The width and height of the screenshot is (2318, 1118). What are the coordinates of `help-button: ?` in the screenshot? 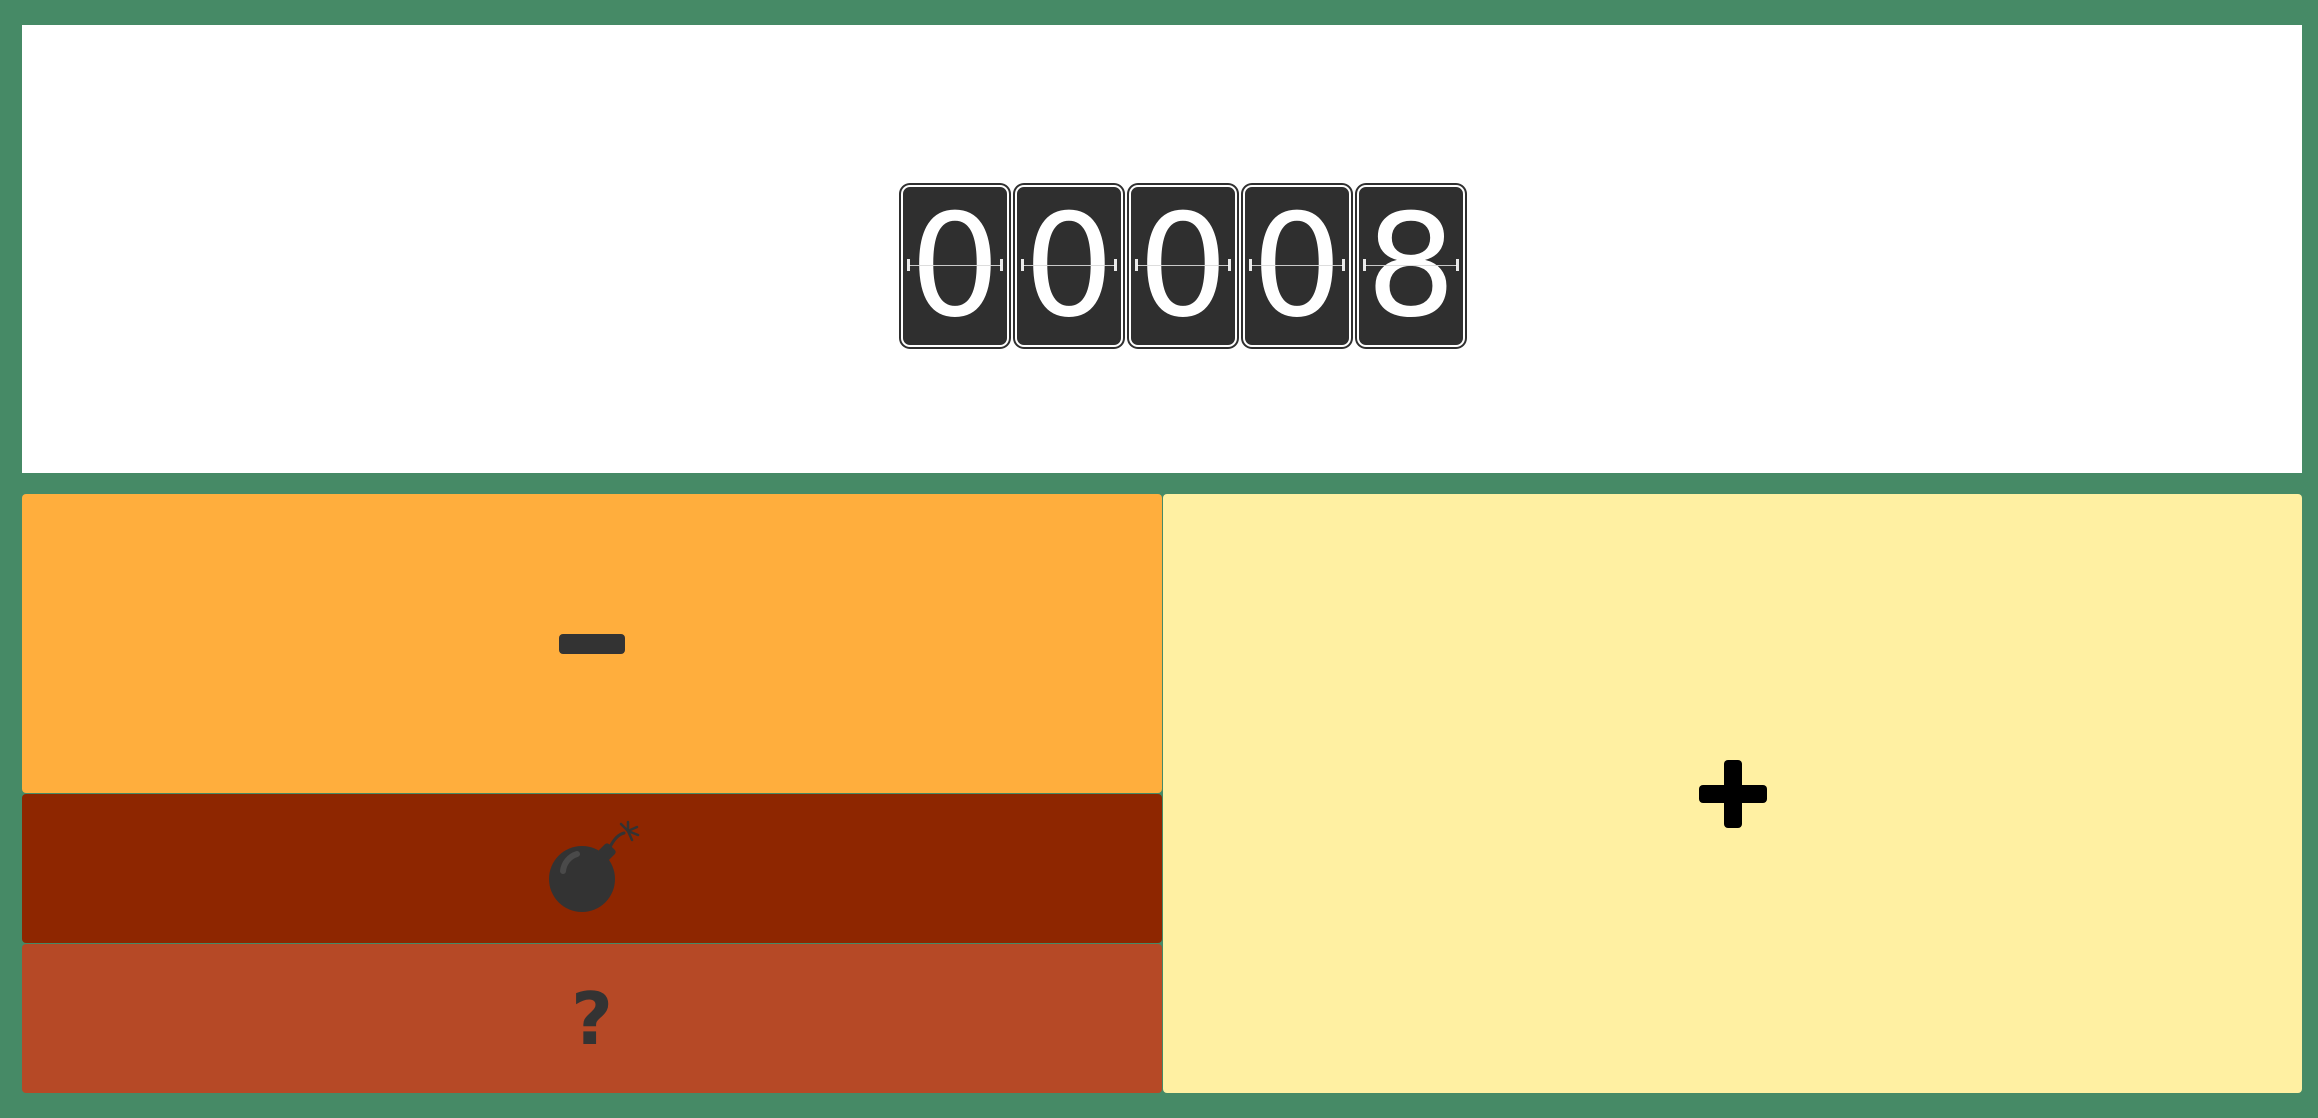 It's located at (592, 1018).